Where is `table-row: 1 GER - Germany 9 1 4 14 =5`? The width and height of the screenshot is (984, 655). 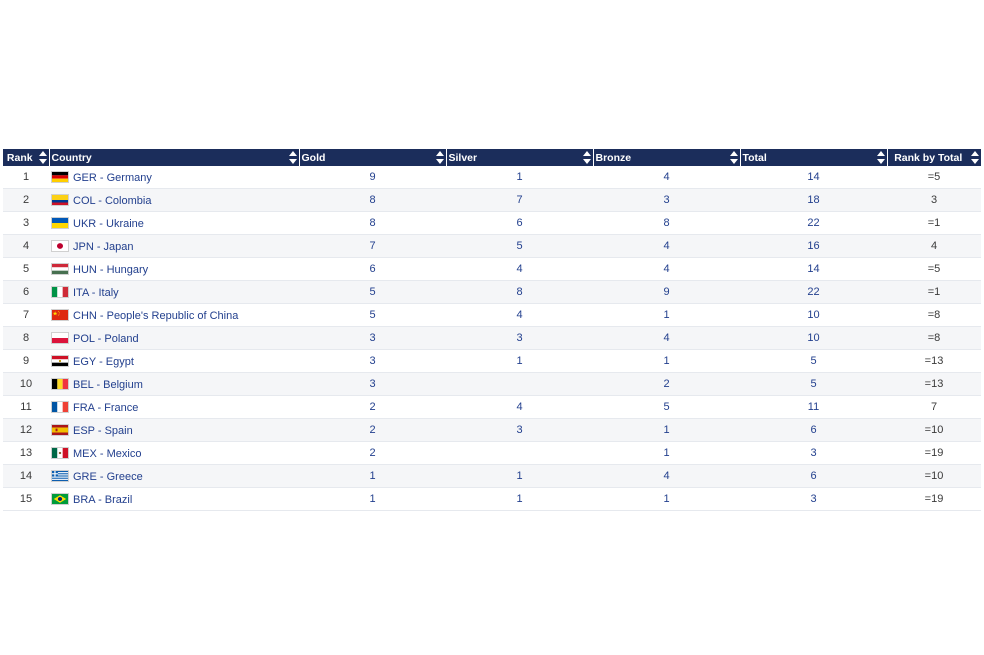 table-row: 1 GER - Germany 9 1 4 14 =5 is located at coordinates (492, 177).